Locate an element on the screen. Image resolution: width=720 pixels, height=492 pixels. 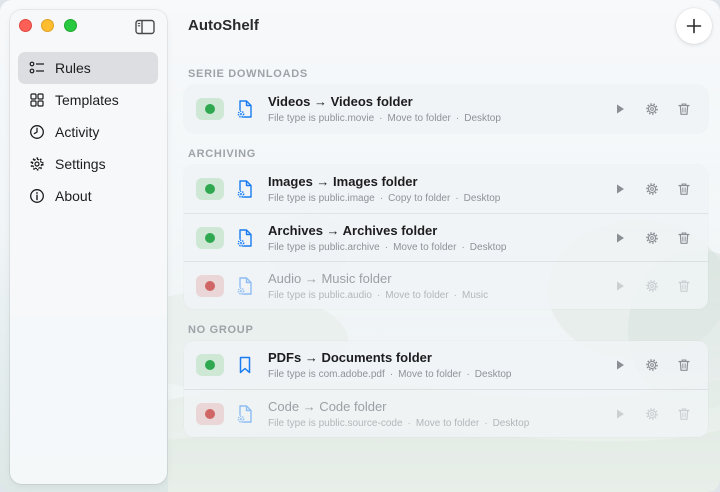
sidebar-item-settings: Settings is located at coordinates (88, 164).